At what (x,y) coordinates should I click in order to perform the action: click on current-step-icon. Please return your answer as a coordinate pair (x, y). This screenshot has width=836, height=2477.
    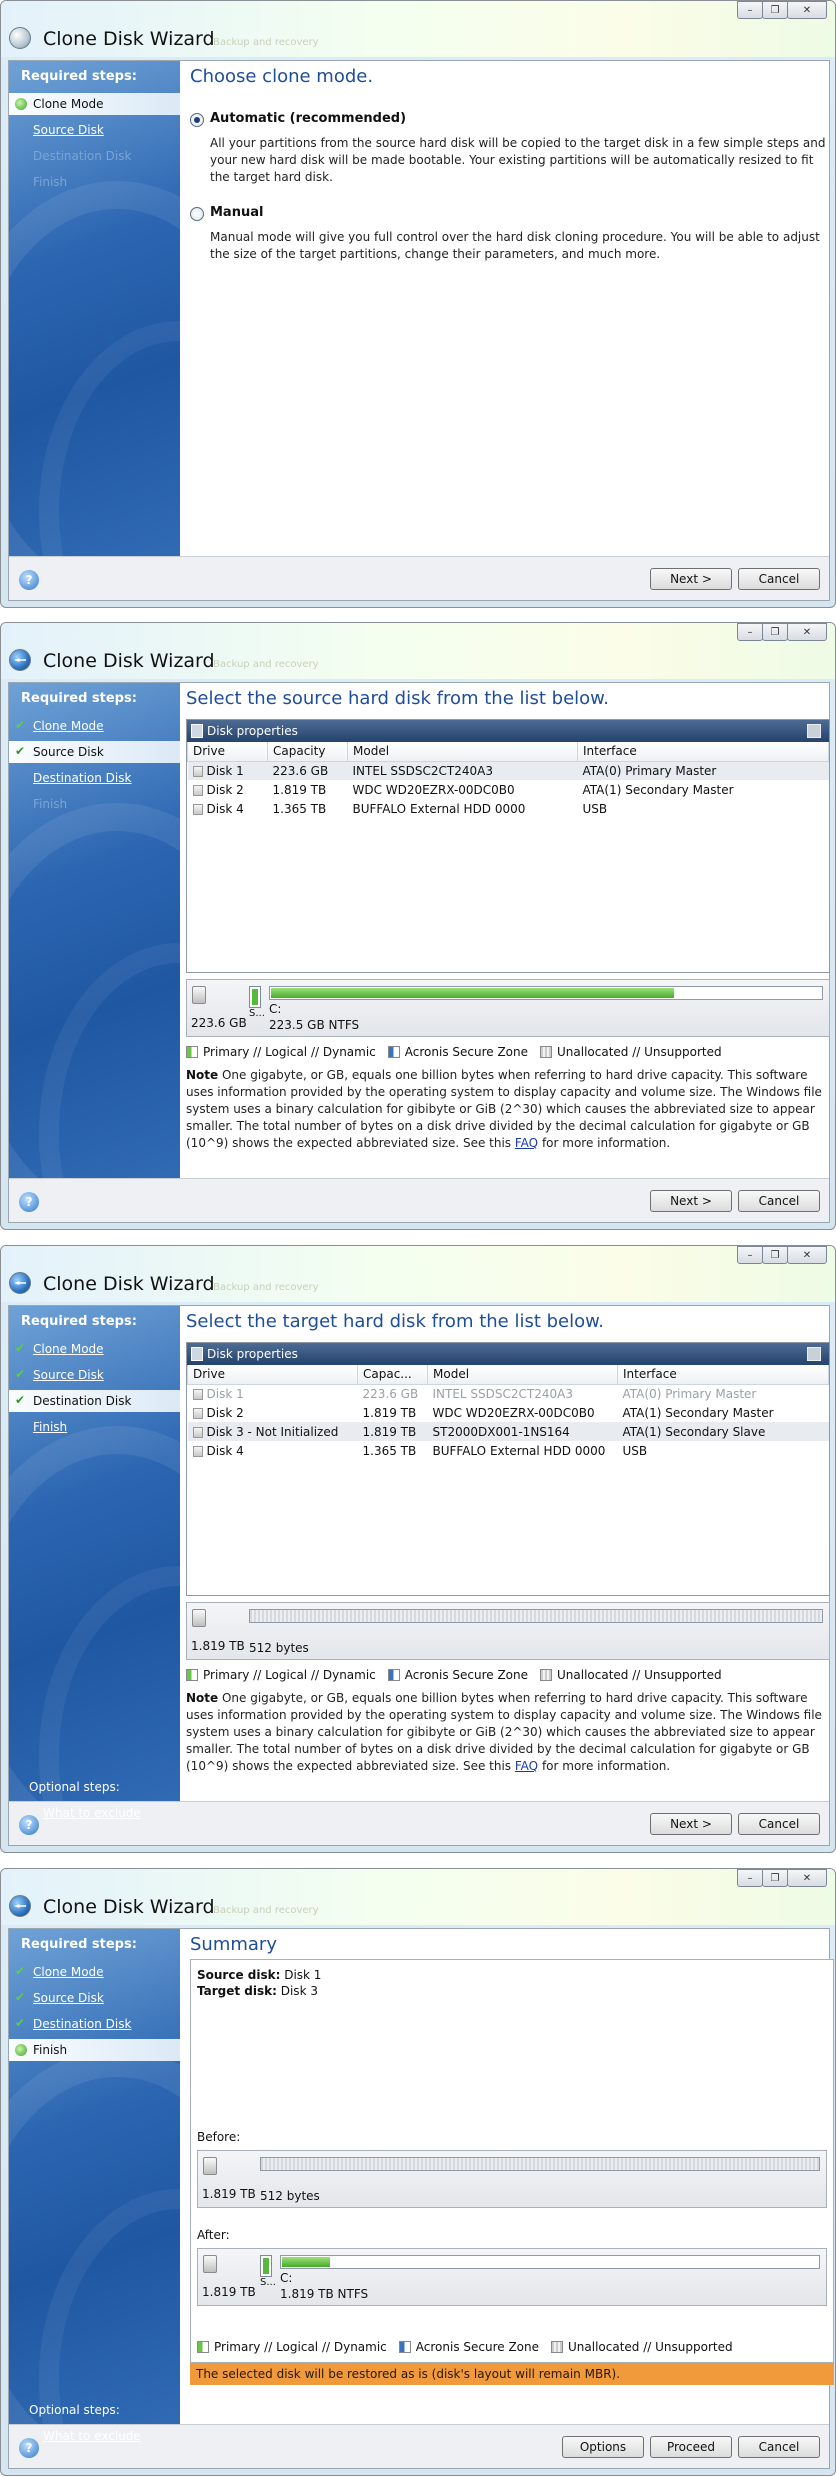
    Looking at the image, I should click on (21, 104).